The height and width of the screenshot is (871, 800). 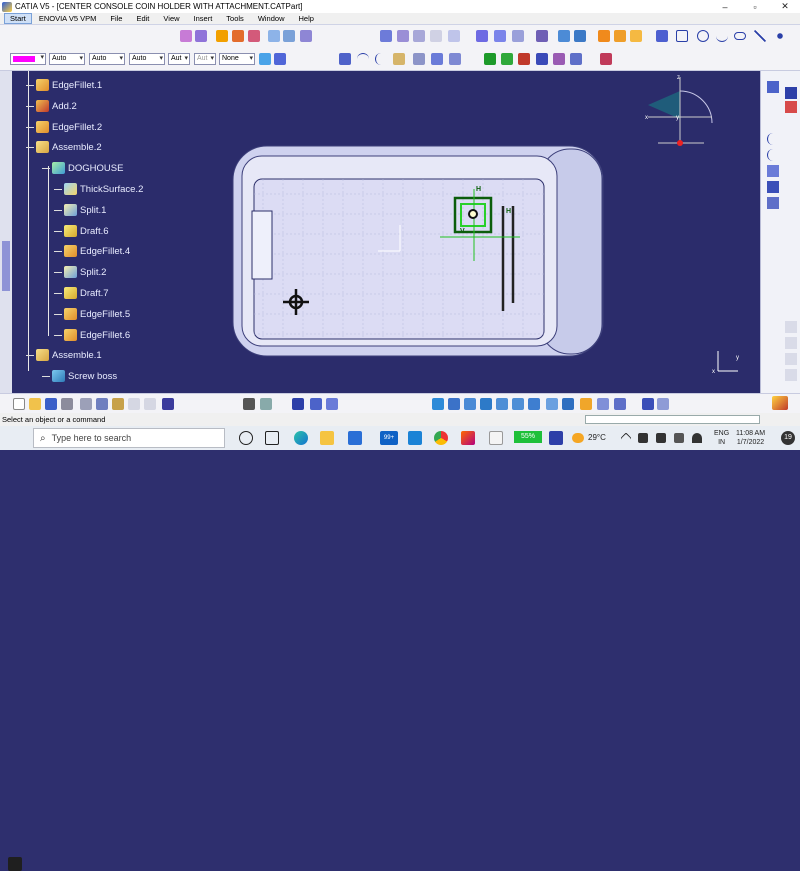 I want to click on open-icon, so click(x=35, y=404).